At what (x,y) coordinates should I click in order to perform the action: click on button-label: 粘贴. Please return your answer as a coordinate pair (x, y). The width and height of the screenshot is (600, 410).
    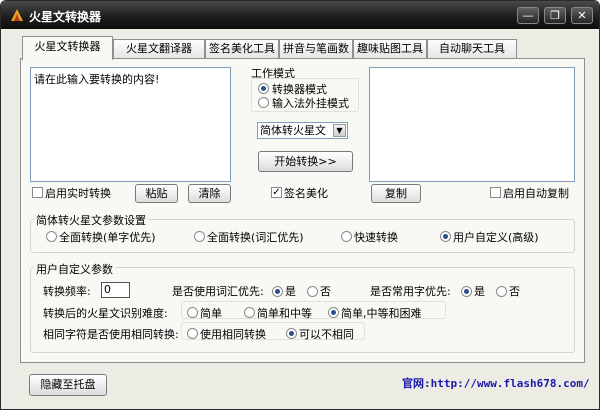
    Looking at the image, I should click on (156, 193).